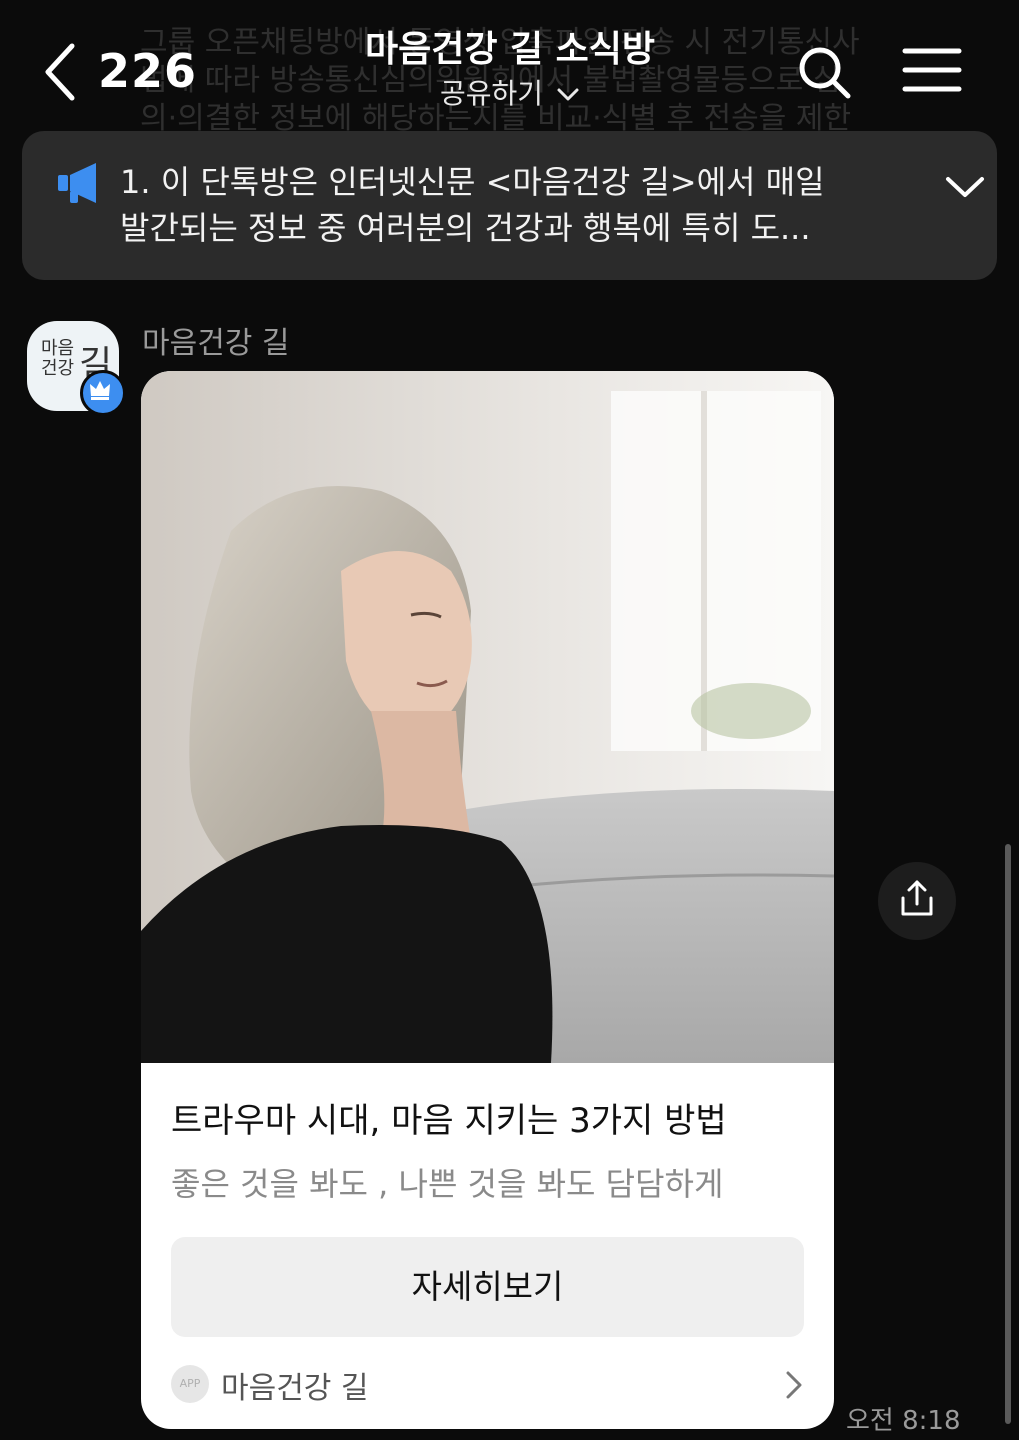 The image size is (1019, 1440). I want to click on article-title: 트라우마 시대, 마음 지키는 3가지 방법, so click(449, 1117).